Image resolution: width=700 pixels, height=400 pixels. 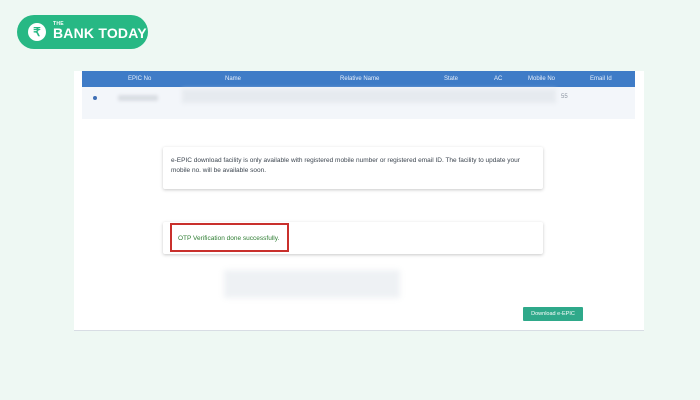 What do you see at coordinates (353, 238) in the screenshot?
I see `otp-status-box: OTP Verification done successfully.` at bounding box center [353, 238].